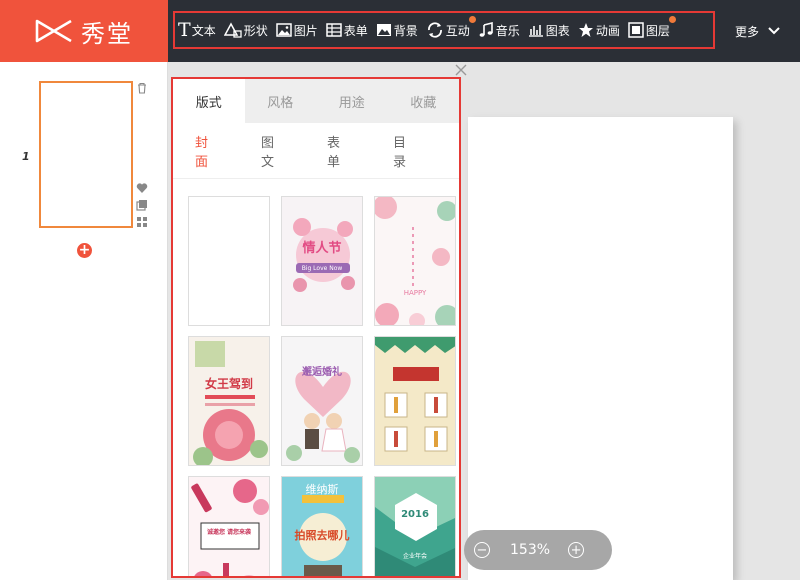 The width and height of the screenshot is (800, 580). What do you see at coordinates (305, 30) in the screenshot?
I see `tool-label: 图片` at bounding box center [305, 30].